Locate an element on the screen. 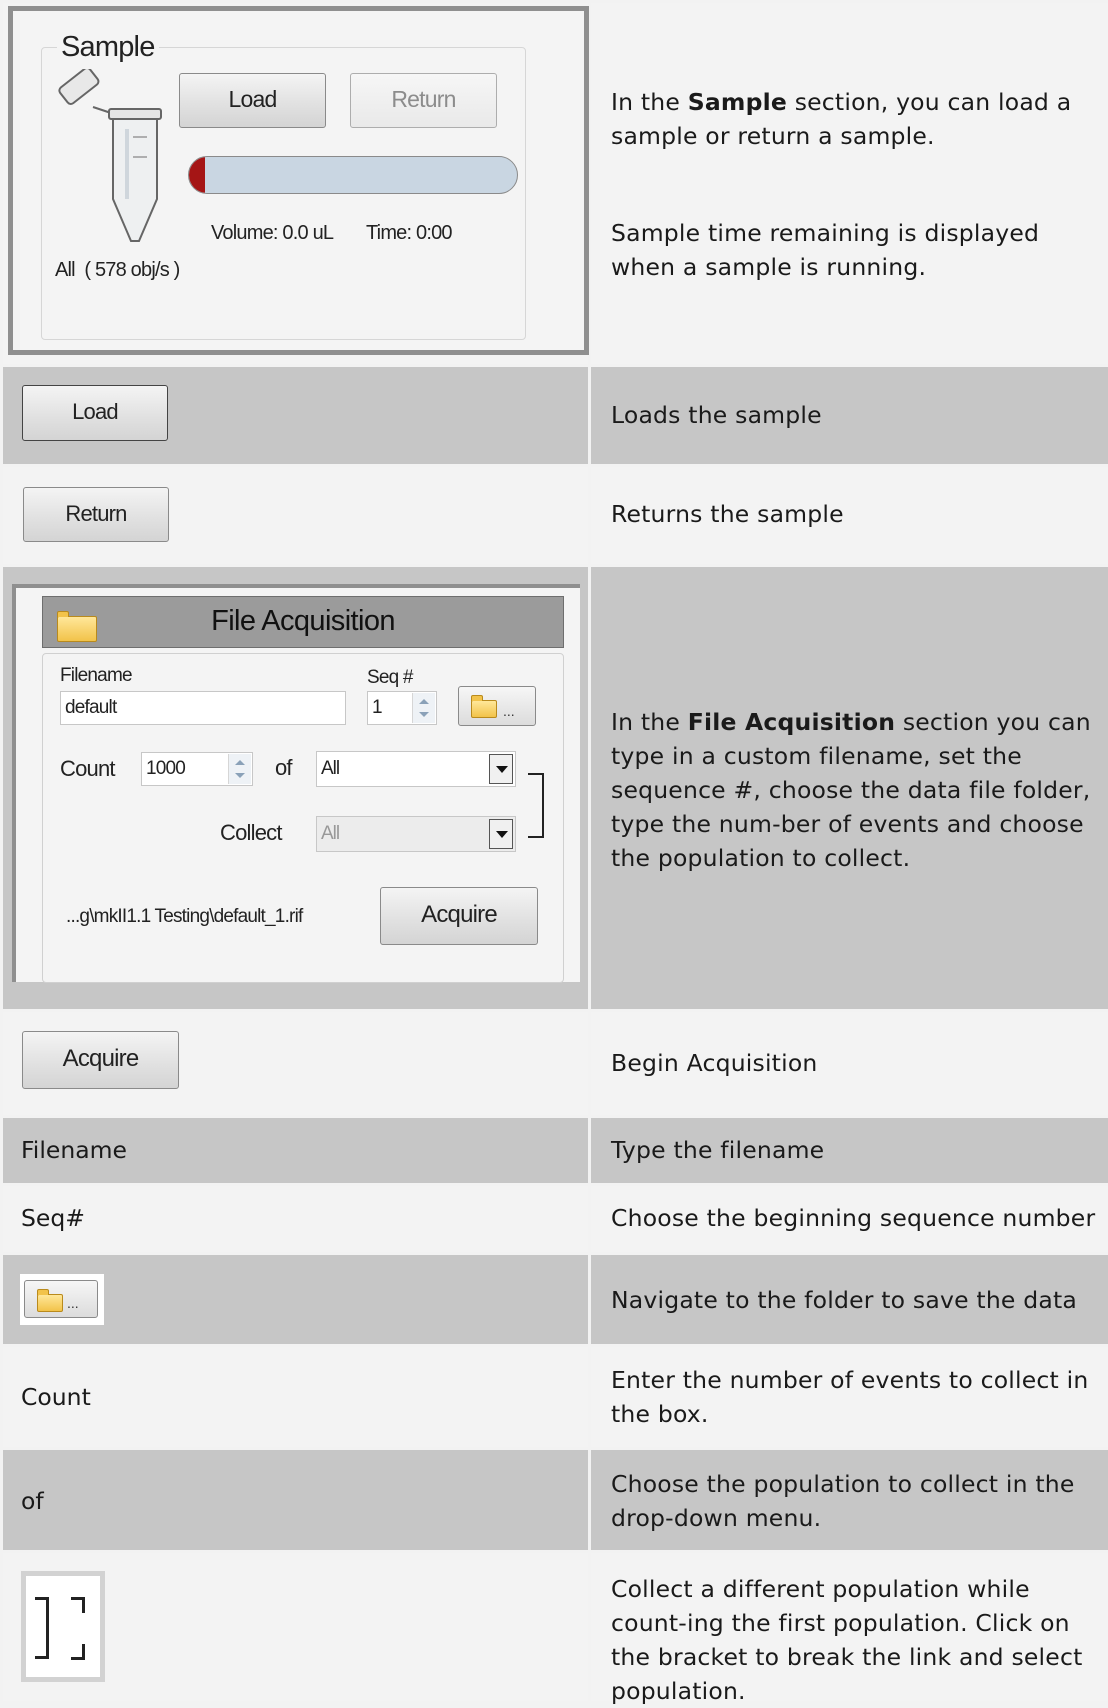  load-button-example: Load is located at coordinates (95, 413).